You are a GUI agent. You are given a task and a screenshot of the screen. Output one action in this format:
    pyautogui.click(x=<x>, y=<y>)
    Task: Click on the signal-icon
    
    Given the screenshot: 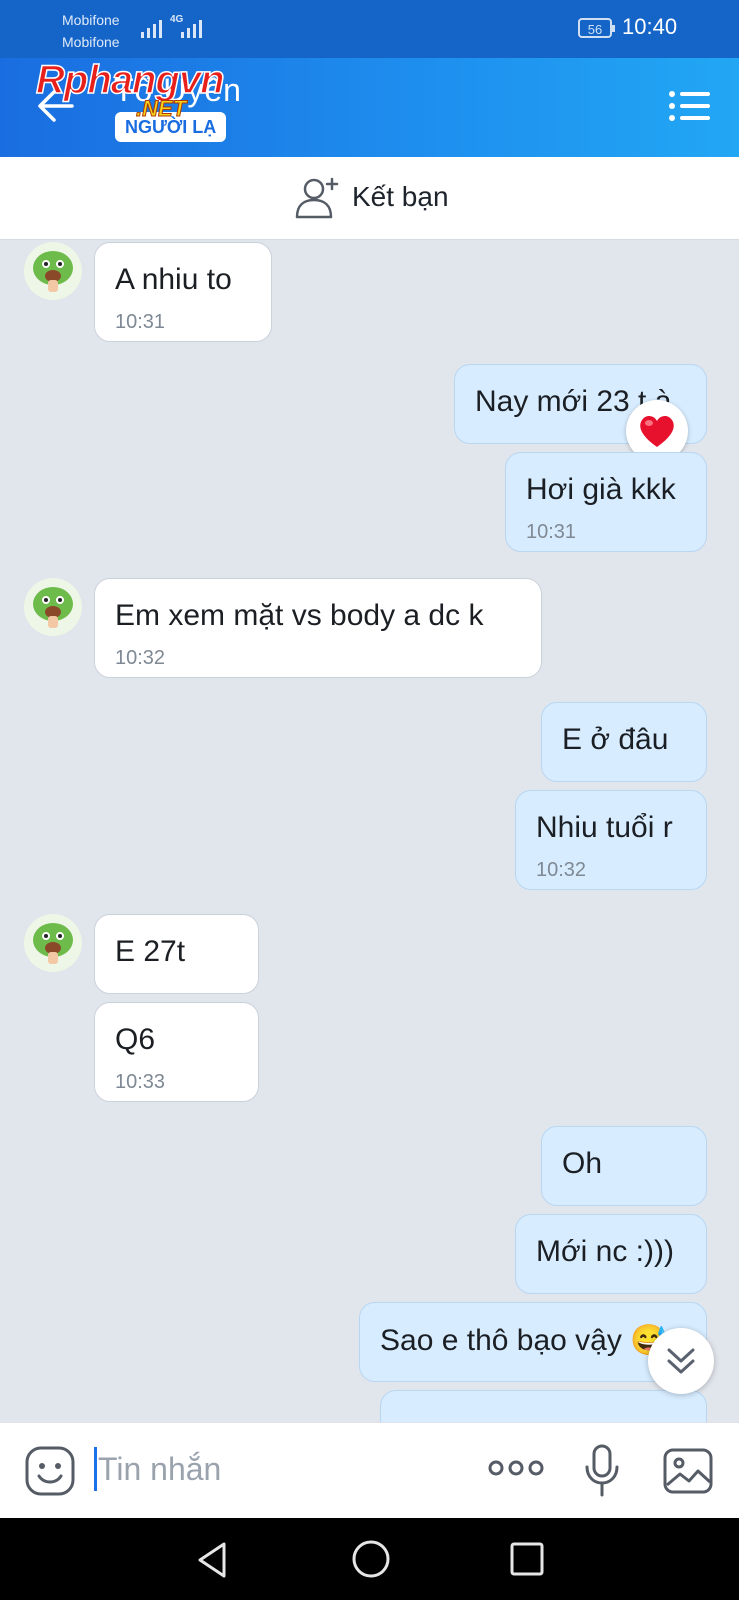 What is the action you would take?
    pyautogui.click(x=151, y=29)
    